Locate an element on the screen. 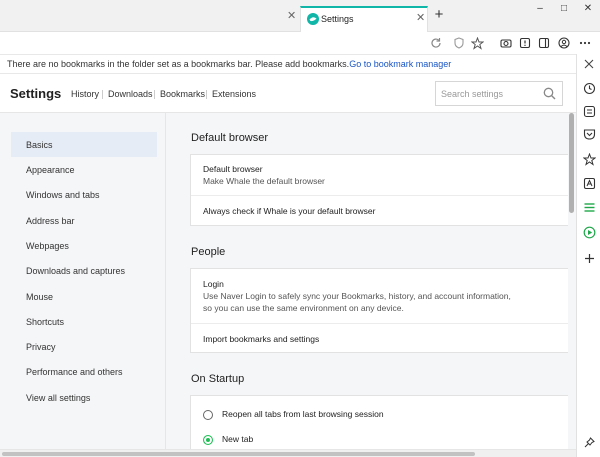 The height and width of the screenshot is (457, 600). sidebar-item-performance-and-others: Performance and others is located at coordinates (84, 371).